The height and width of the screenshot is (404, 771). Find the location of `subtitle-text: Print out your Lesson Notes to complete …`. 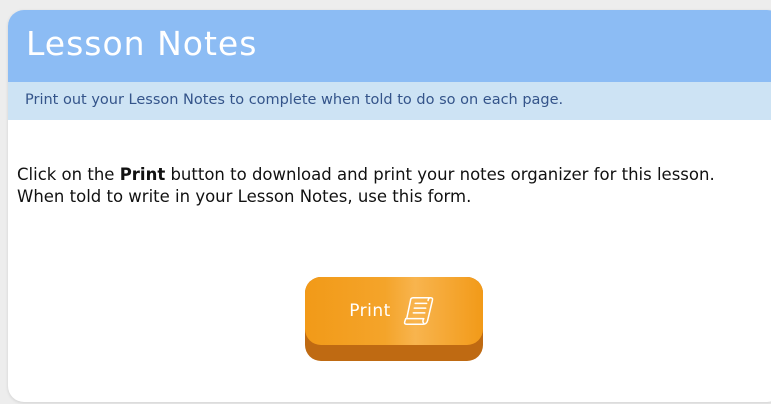

subtitle-text: Print out your Lesson Notes to complete … is located at coordinates (294, 100).